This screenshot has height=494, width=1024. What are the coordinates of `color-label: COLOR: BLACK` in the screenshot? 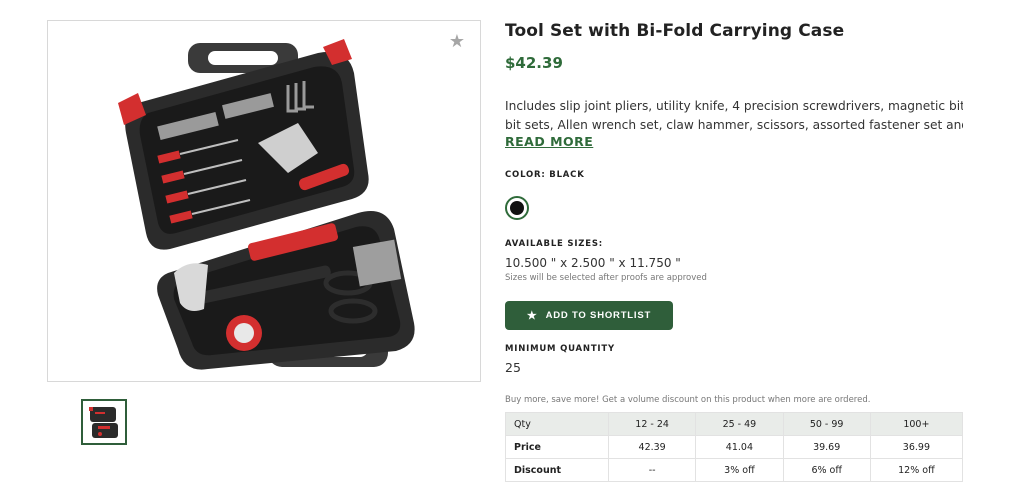 It's located at (545, 175).